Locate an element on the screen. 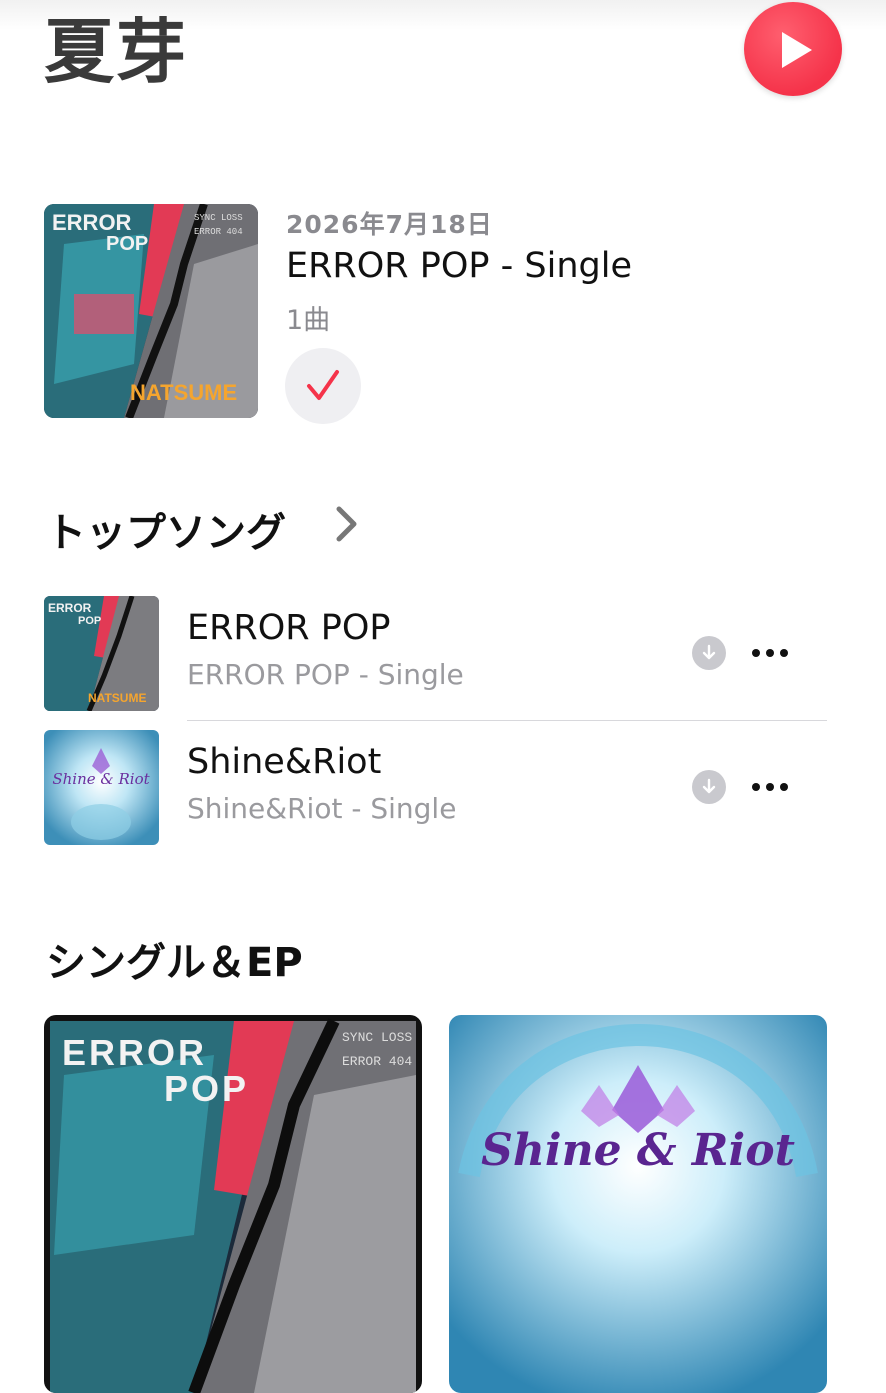  row-divider is located at coordinates (507, 720).